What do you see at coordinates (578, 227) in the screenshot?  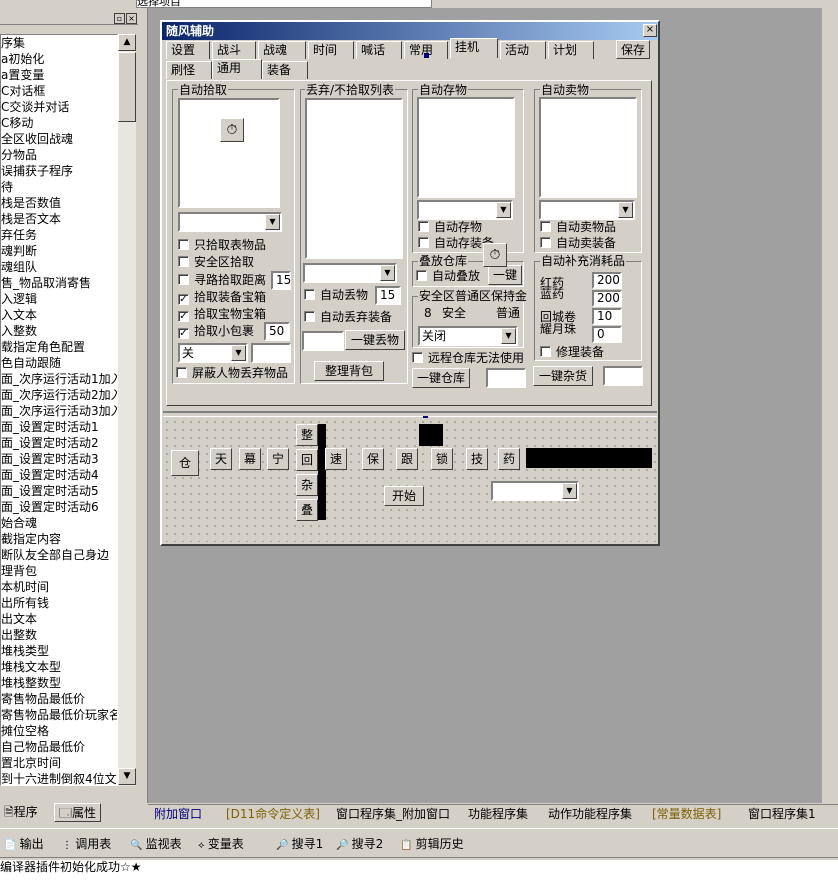 I see `auto-sell-items-checkbox: 自动卖物品` at bounding box center [578, 227].